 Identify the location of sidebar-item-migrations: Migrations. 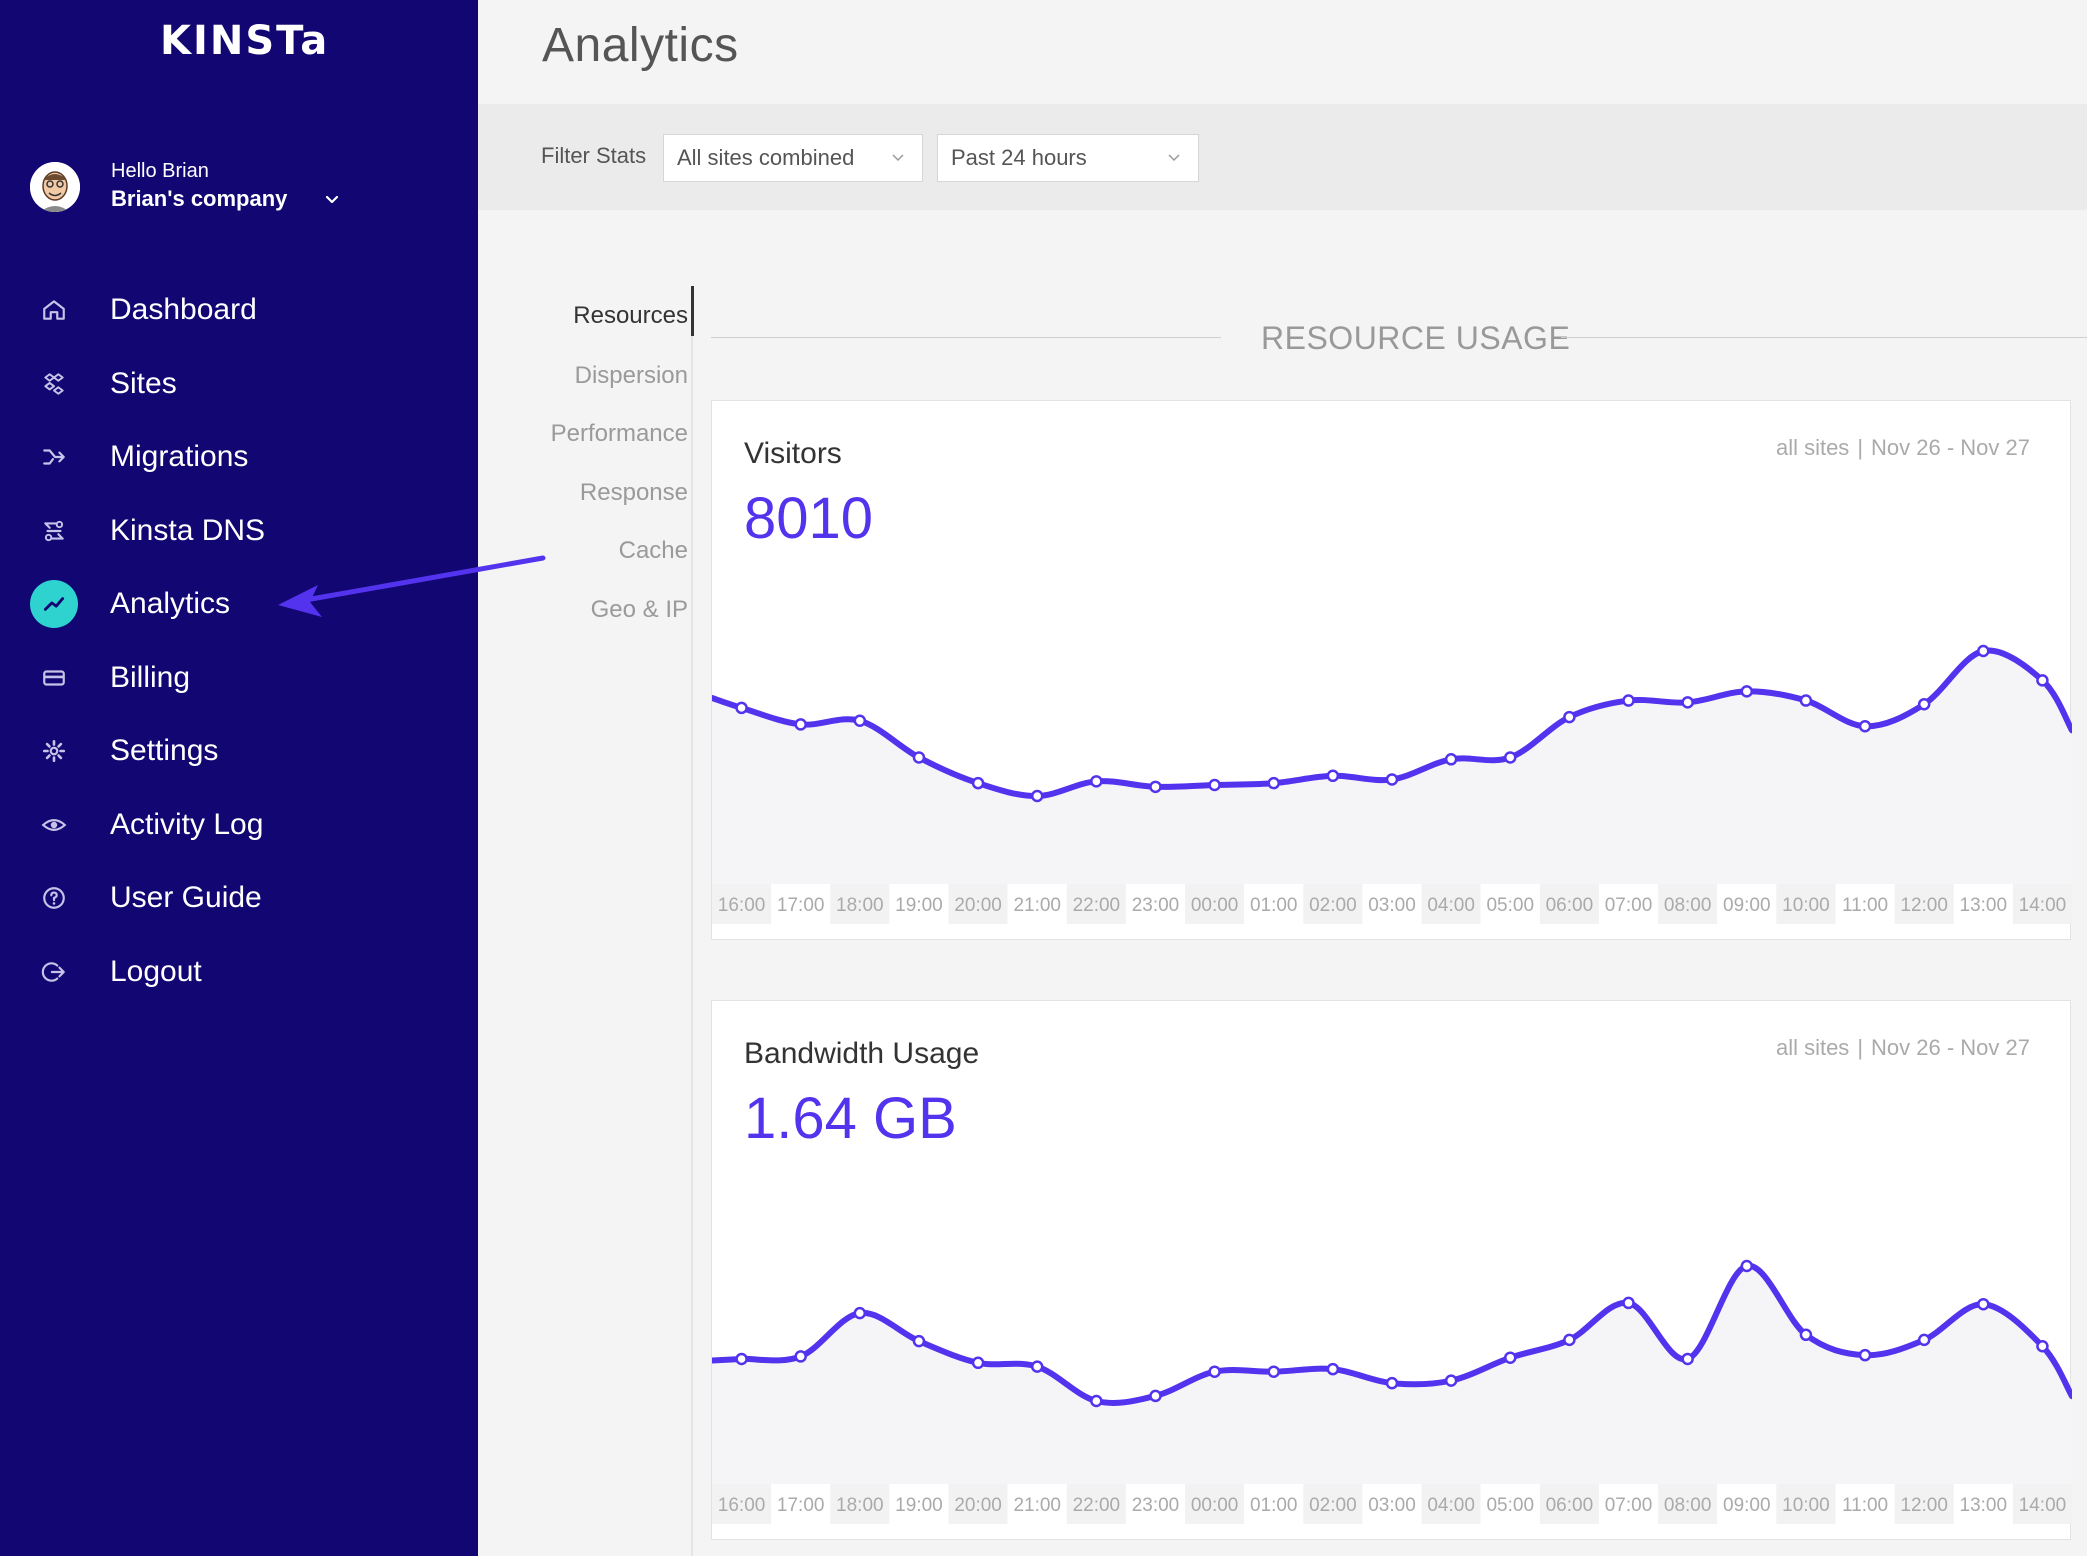
(239, 452).